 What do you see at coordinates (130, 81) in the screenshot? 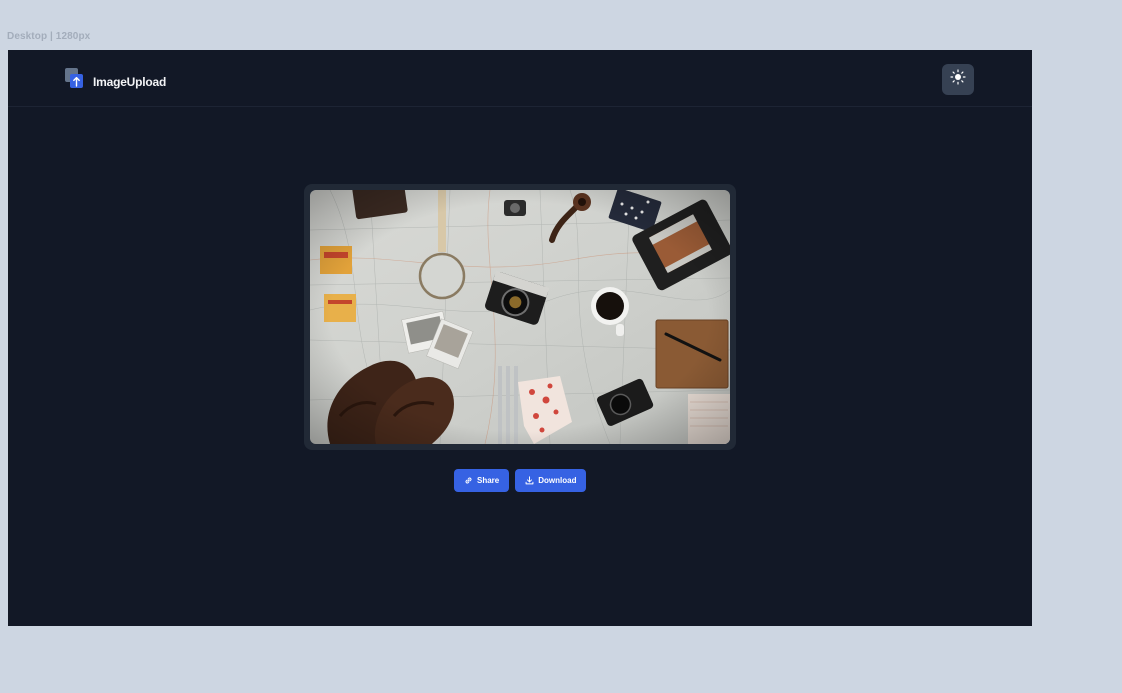
I see `brand-name: ImageUpload` at bounding box center [130, 81].